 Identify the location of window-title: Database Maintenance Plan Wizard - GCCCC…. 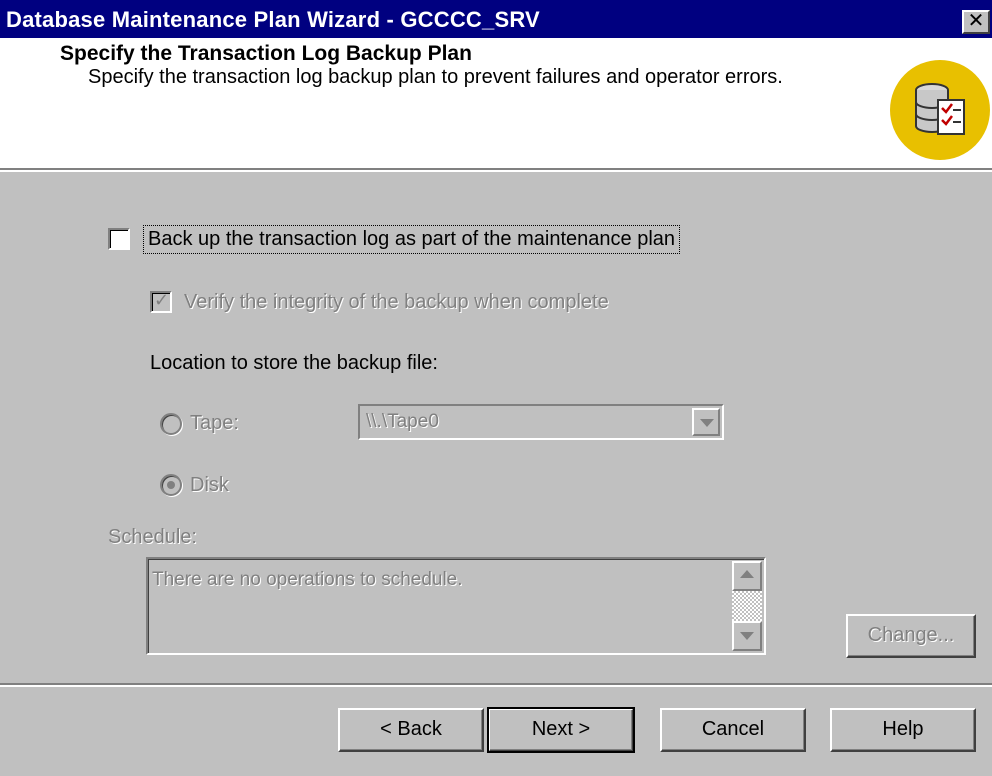
(273, 19).